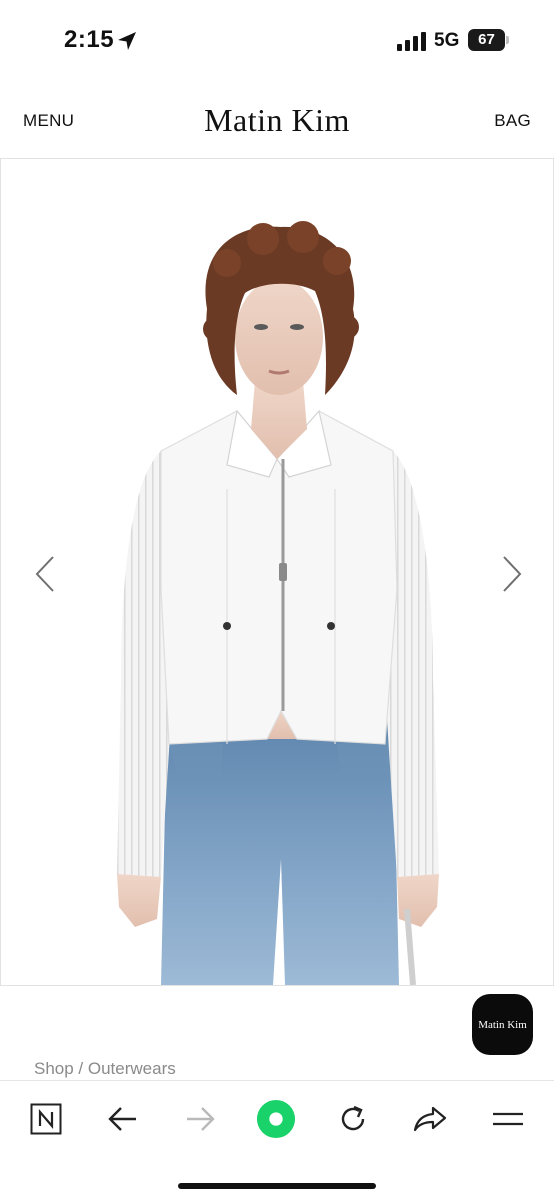 This screenshot has width=554, height=1200. I want to click on brand-logo: Matin Kim, so click(277, 120).